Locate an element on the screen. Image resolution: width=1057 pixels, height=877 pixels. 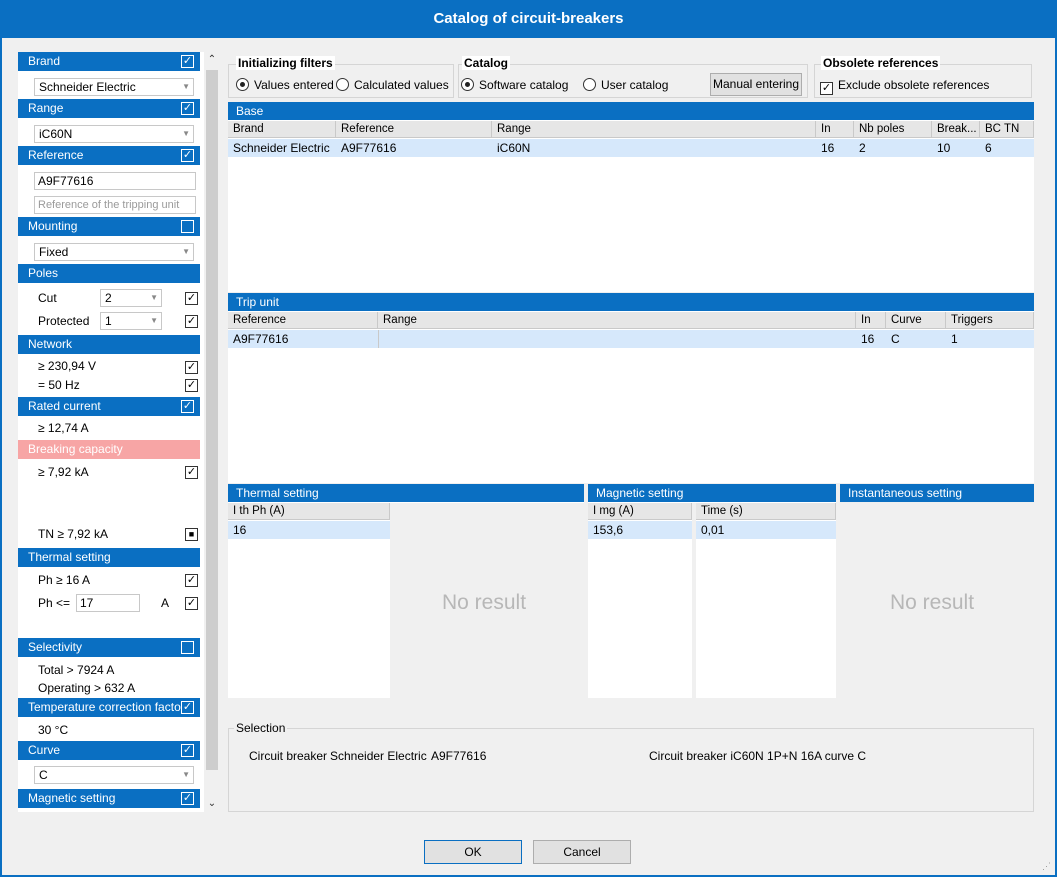
selectivity-total: Total > 7924 A is located at coordinates (76, 670).